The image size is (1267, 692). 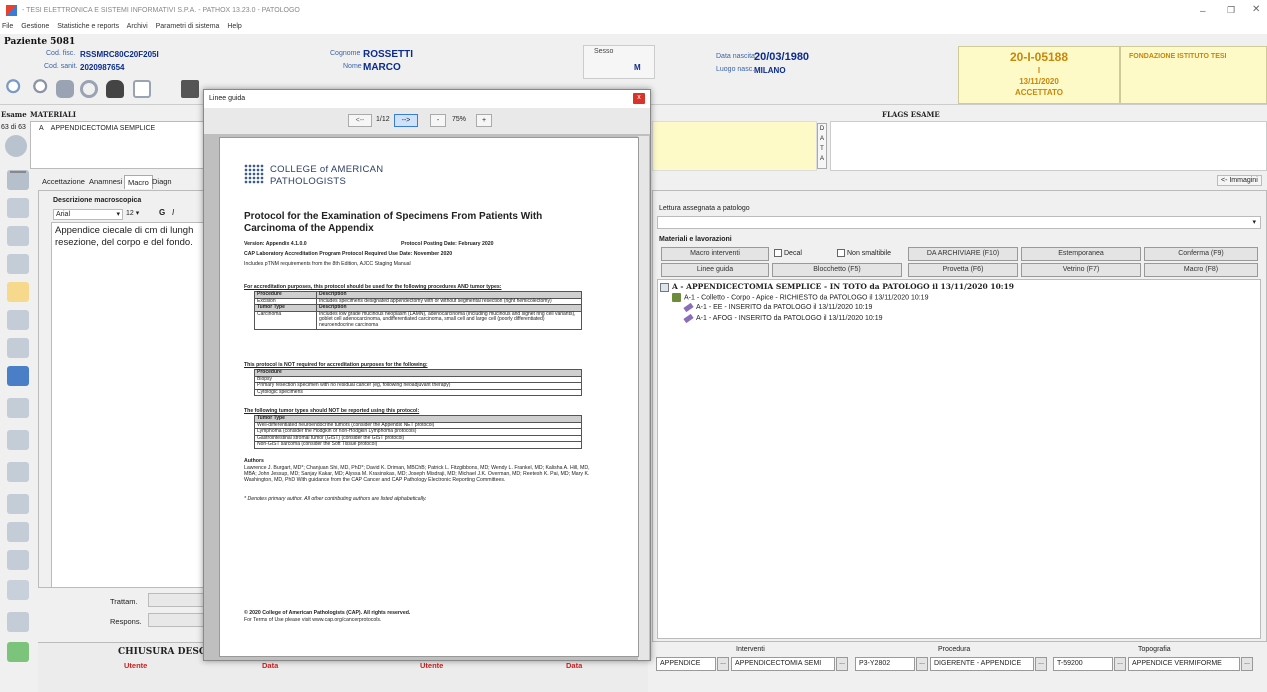 I want to click on exam-code-box: 20-I-05188 I 13/11/2020 ACCETTATO, so click(x=1039, y=75).